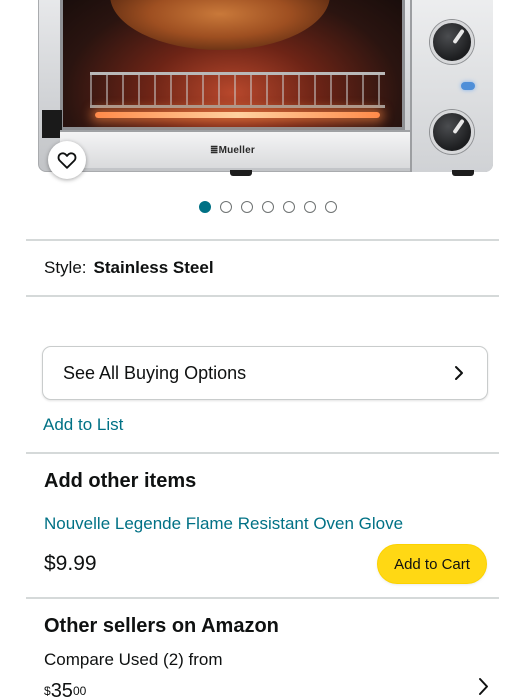 The height and width of the screenshot is (700, 525). Describe the element at coordinates (70, 563) in the screenshot. I see `accessory-item-price: $9.99` at that location.